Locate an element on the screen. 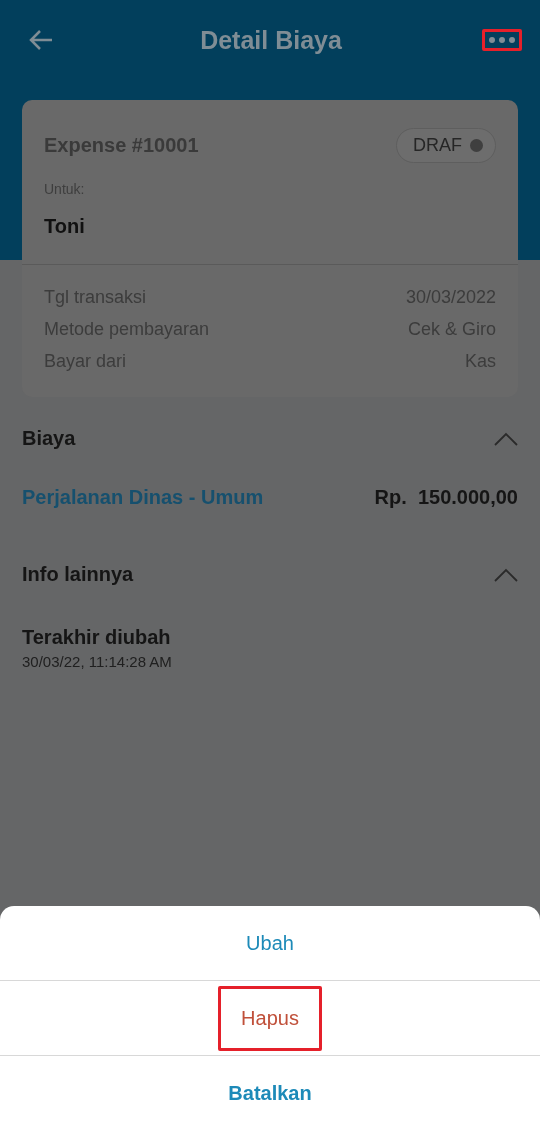  back-arrow-icon is located at coordinates (41, 40).